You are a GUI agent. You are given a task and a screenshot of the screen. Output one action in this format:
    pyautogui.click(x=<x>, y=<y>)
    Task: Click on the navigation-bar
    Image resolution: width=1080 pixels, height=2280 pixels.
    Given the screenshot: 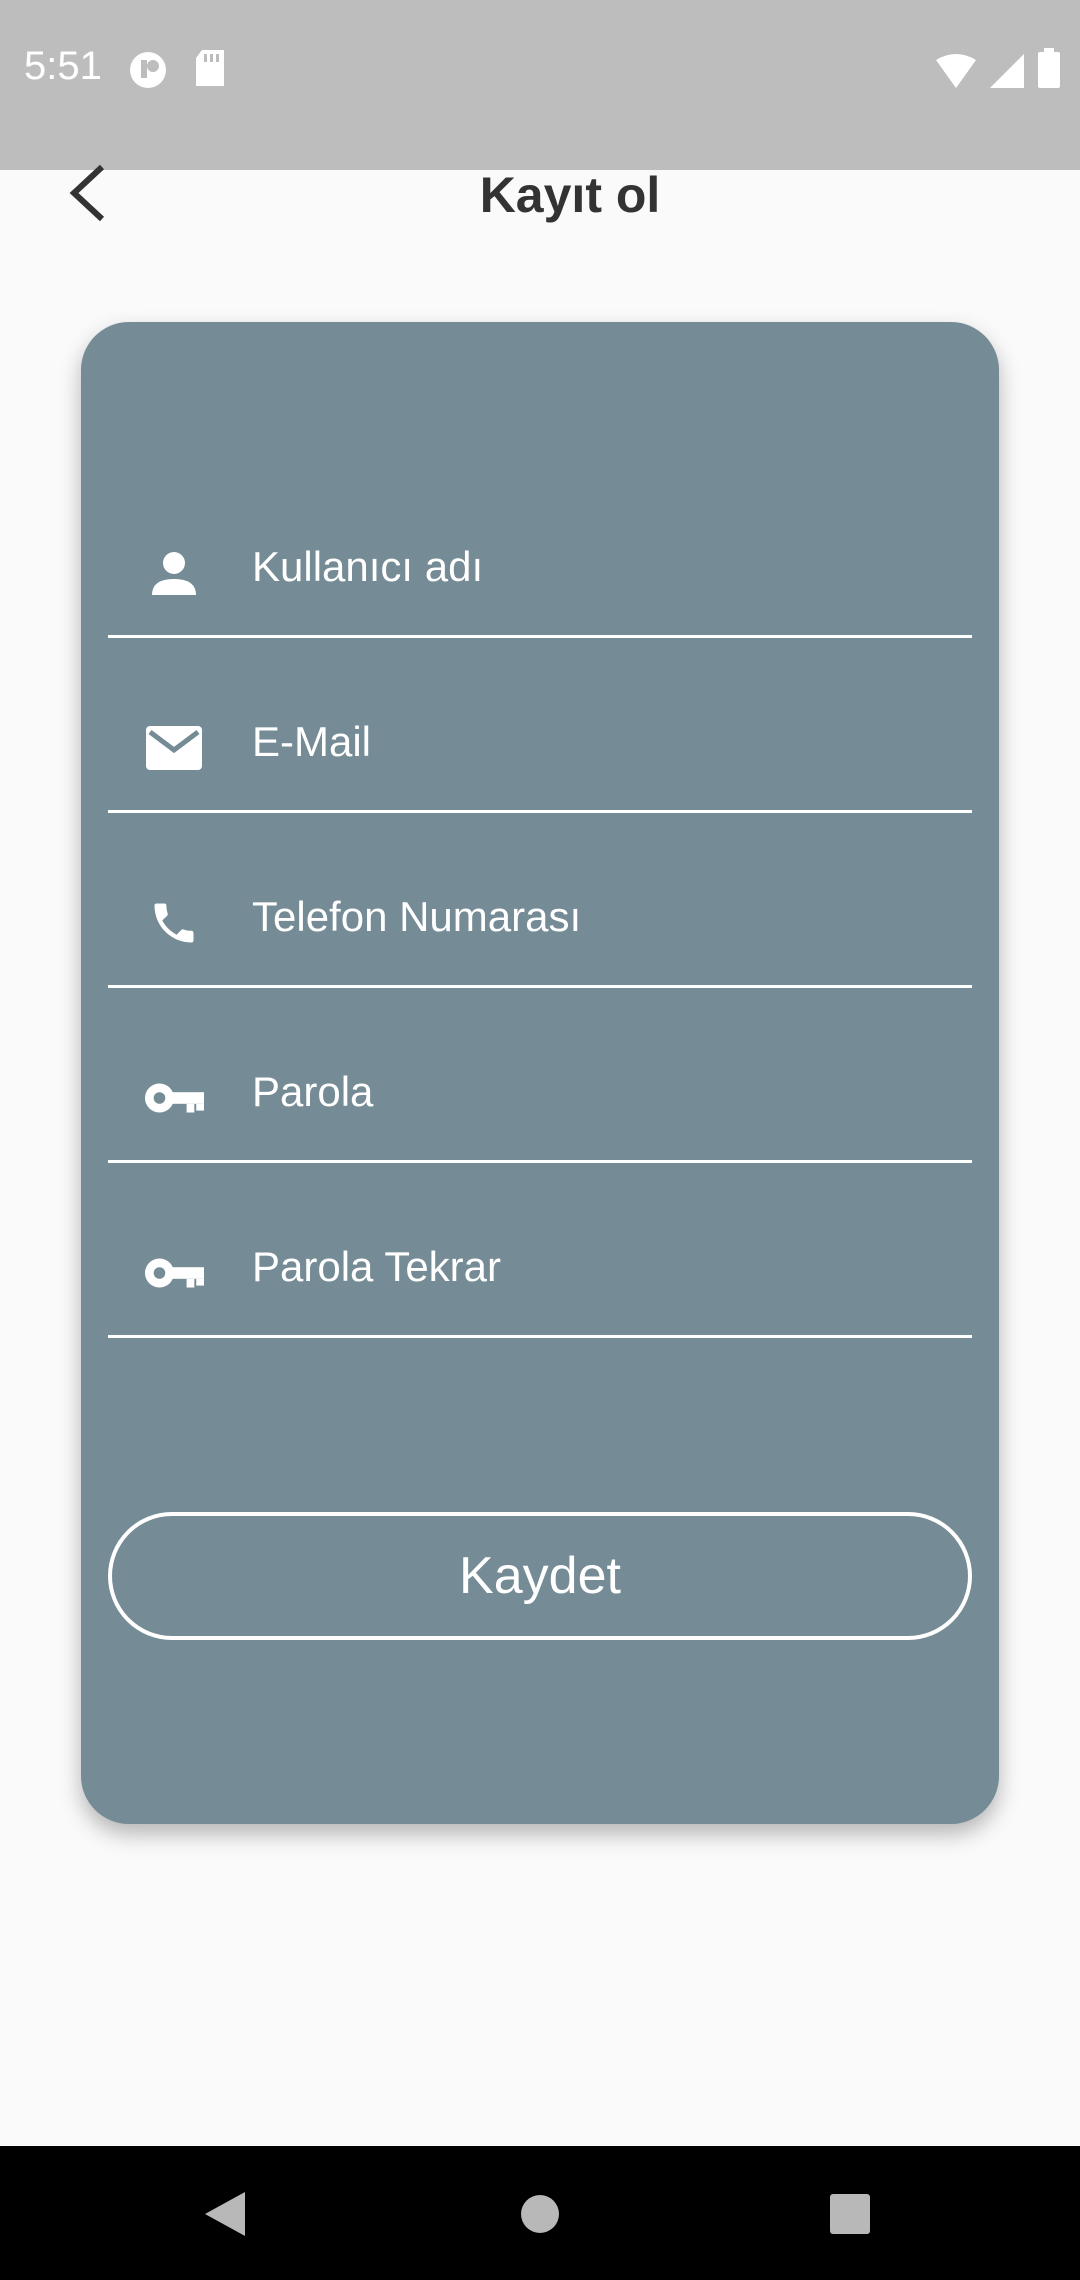 What is the action you would take?
    pyautogui.click(x=540, y=2213)
    